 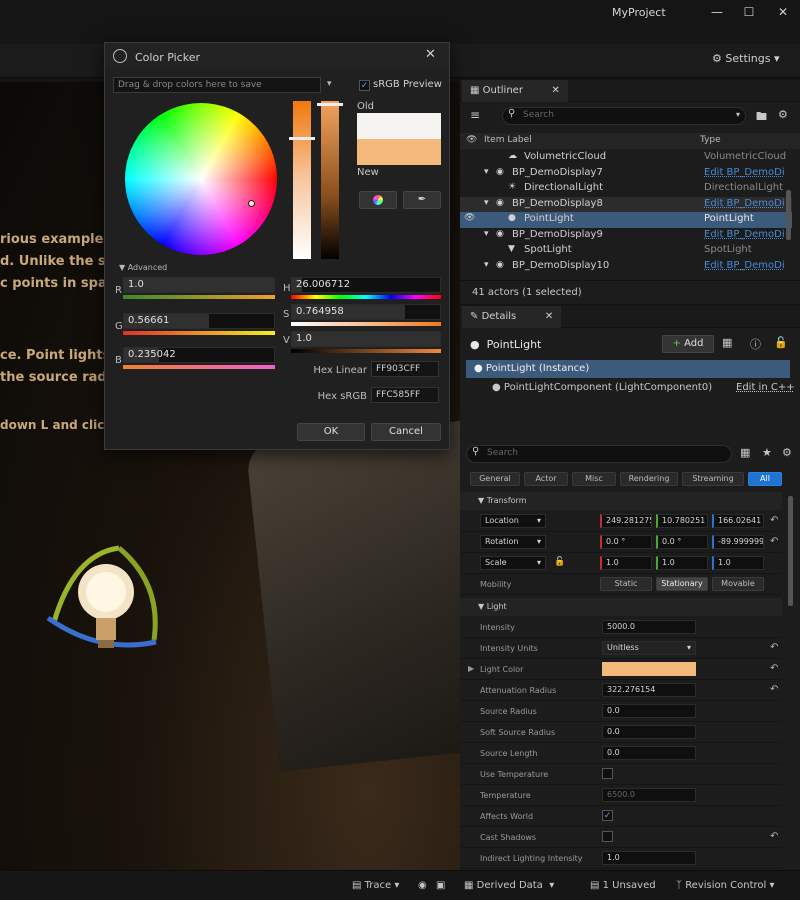 I want to click on outliner-row: ☁ VolumetricCloud VolumetricCloud, so click(x=626, y=158).